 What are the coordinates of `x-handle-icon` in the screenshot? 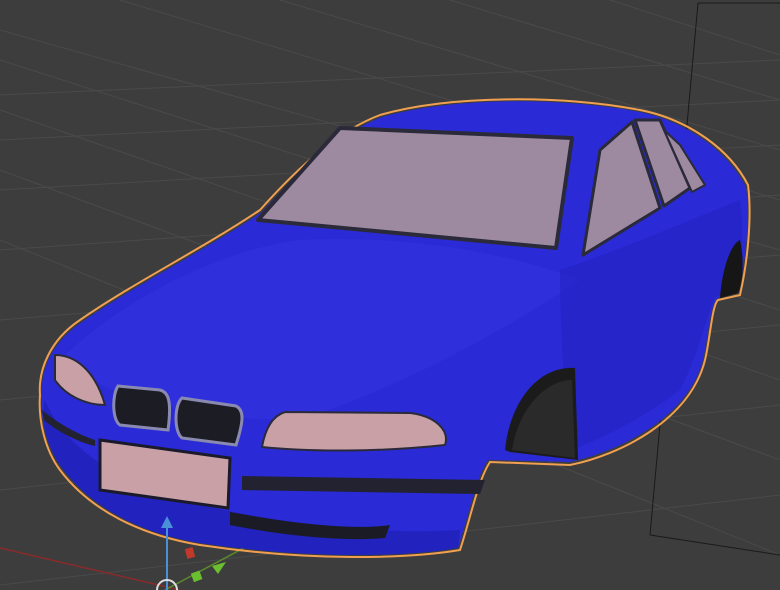 It's located at (190, 553).